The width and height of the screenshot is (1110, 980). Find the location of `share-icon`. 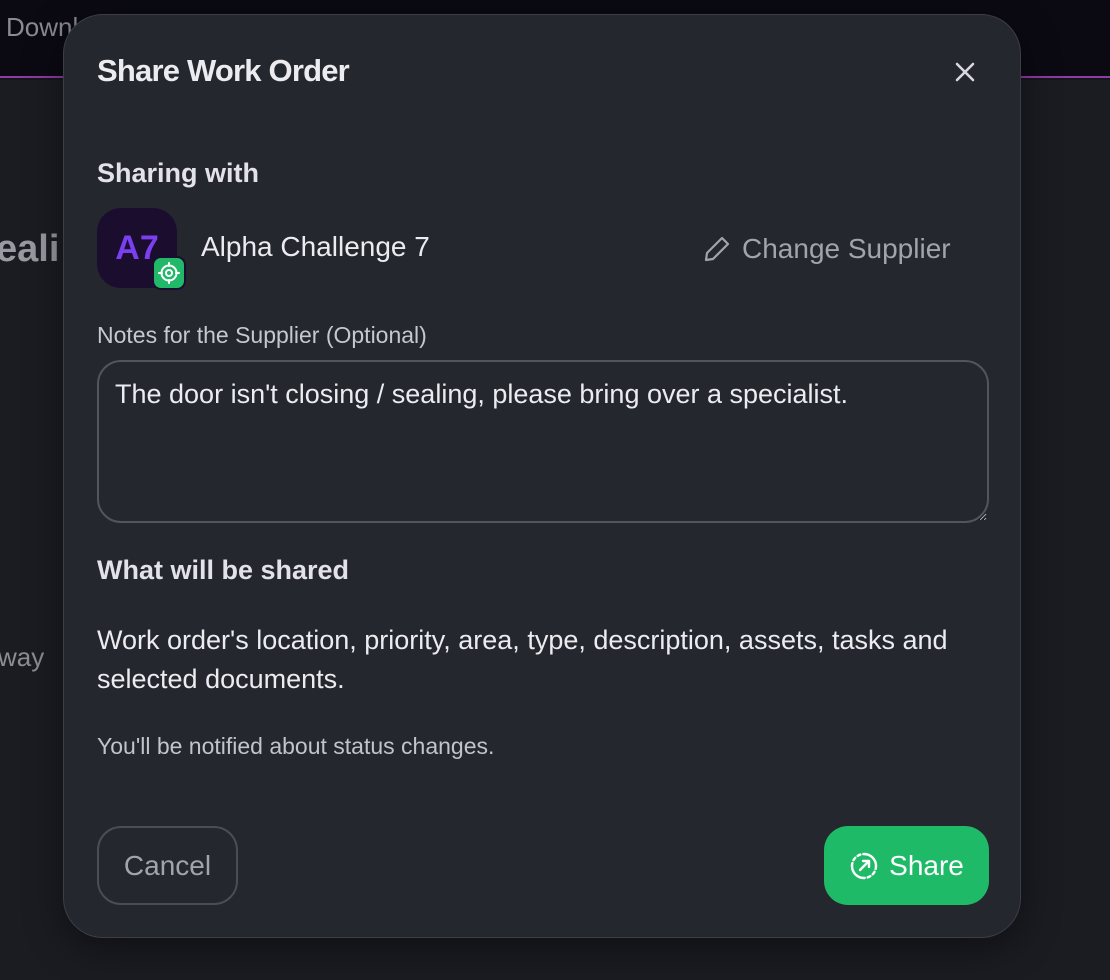

share-icon is located at coordinates (864, 865).